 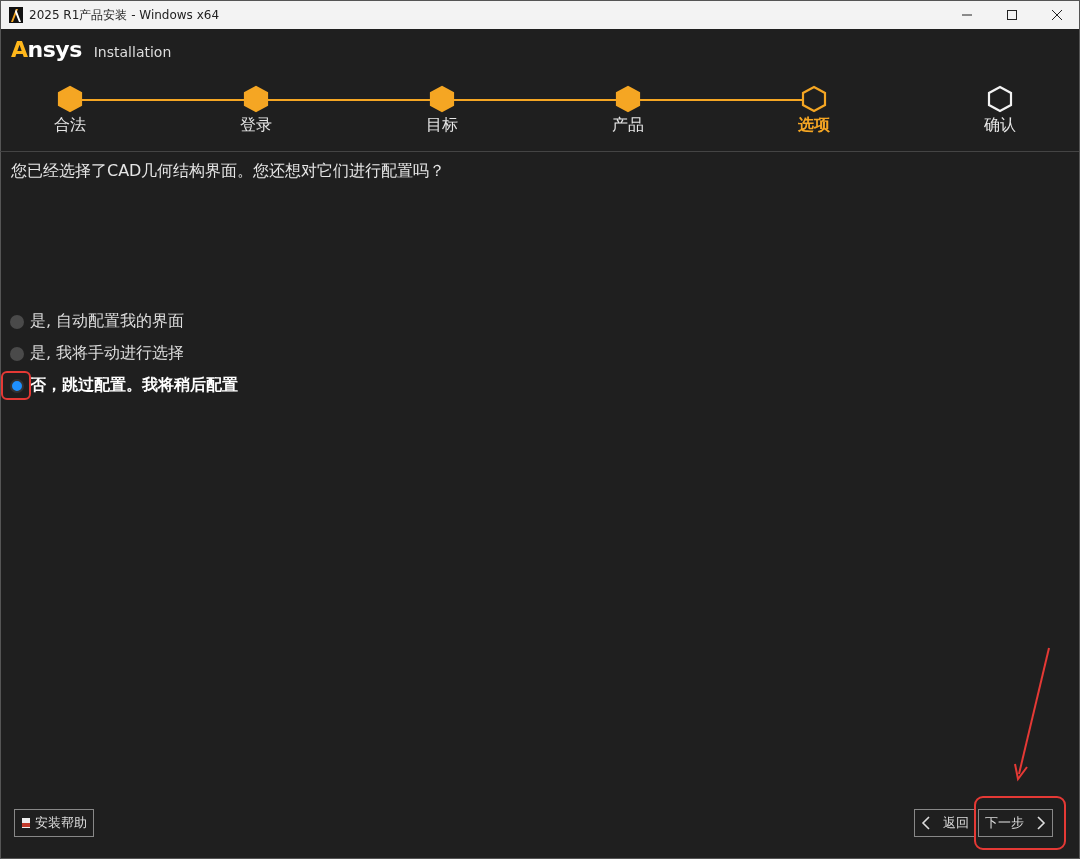 I want to click on close-icon, so click(x=1056, y=15).